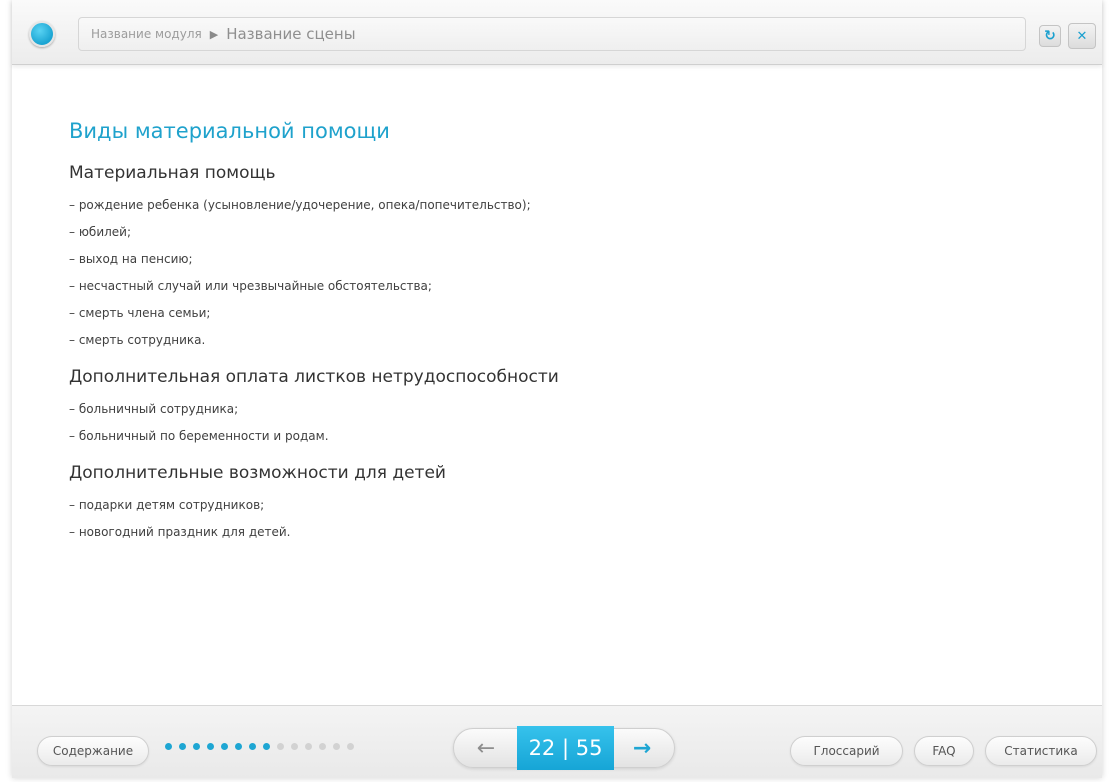  Describe the element at coordinates (100, 232) in the screenshot. I see `list-item: – юбилей;` at that location.